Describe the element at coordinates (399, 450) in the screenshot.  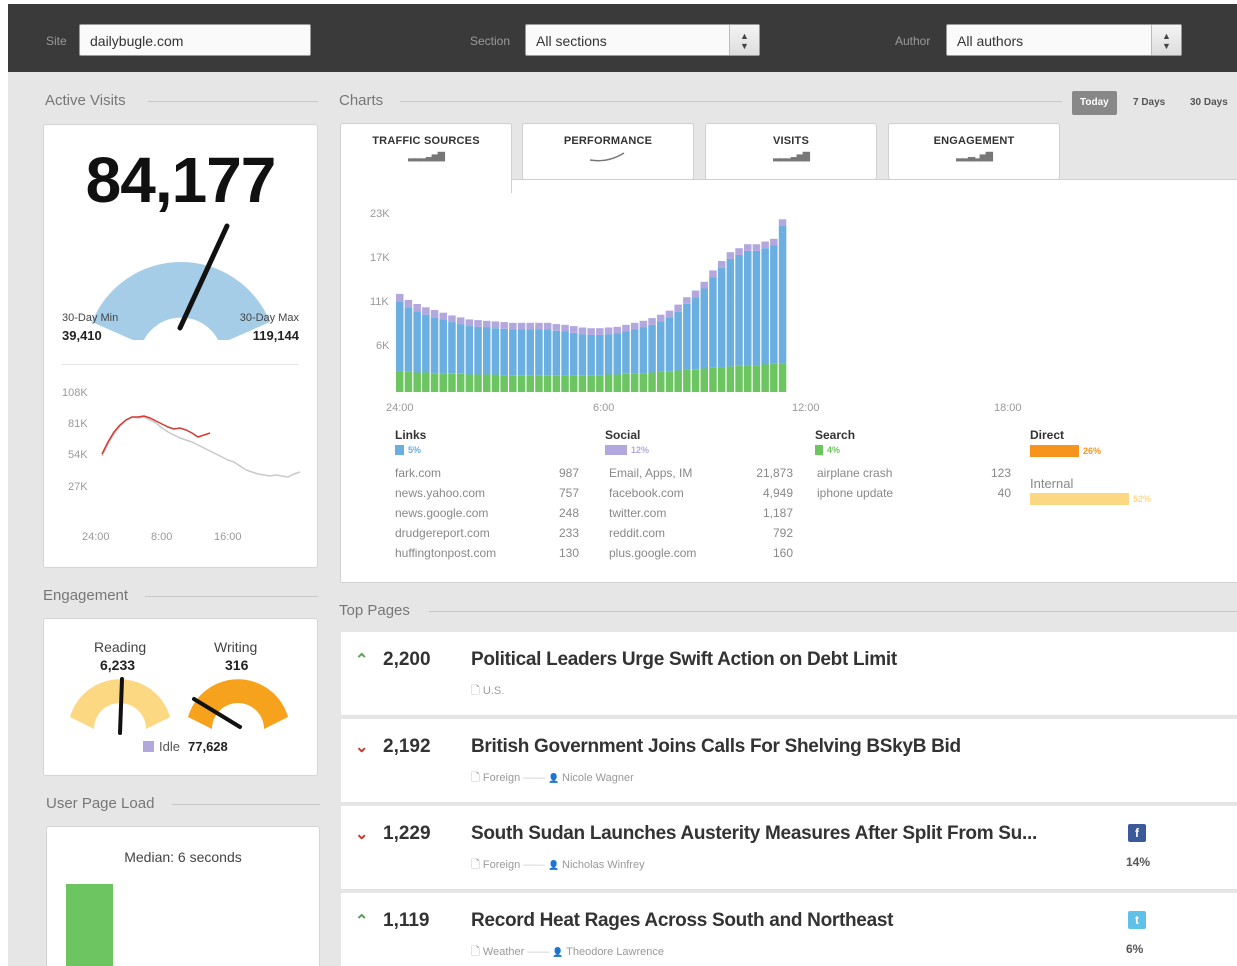
I see `links-swatch` at that location.